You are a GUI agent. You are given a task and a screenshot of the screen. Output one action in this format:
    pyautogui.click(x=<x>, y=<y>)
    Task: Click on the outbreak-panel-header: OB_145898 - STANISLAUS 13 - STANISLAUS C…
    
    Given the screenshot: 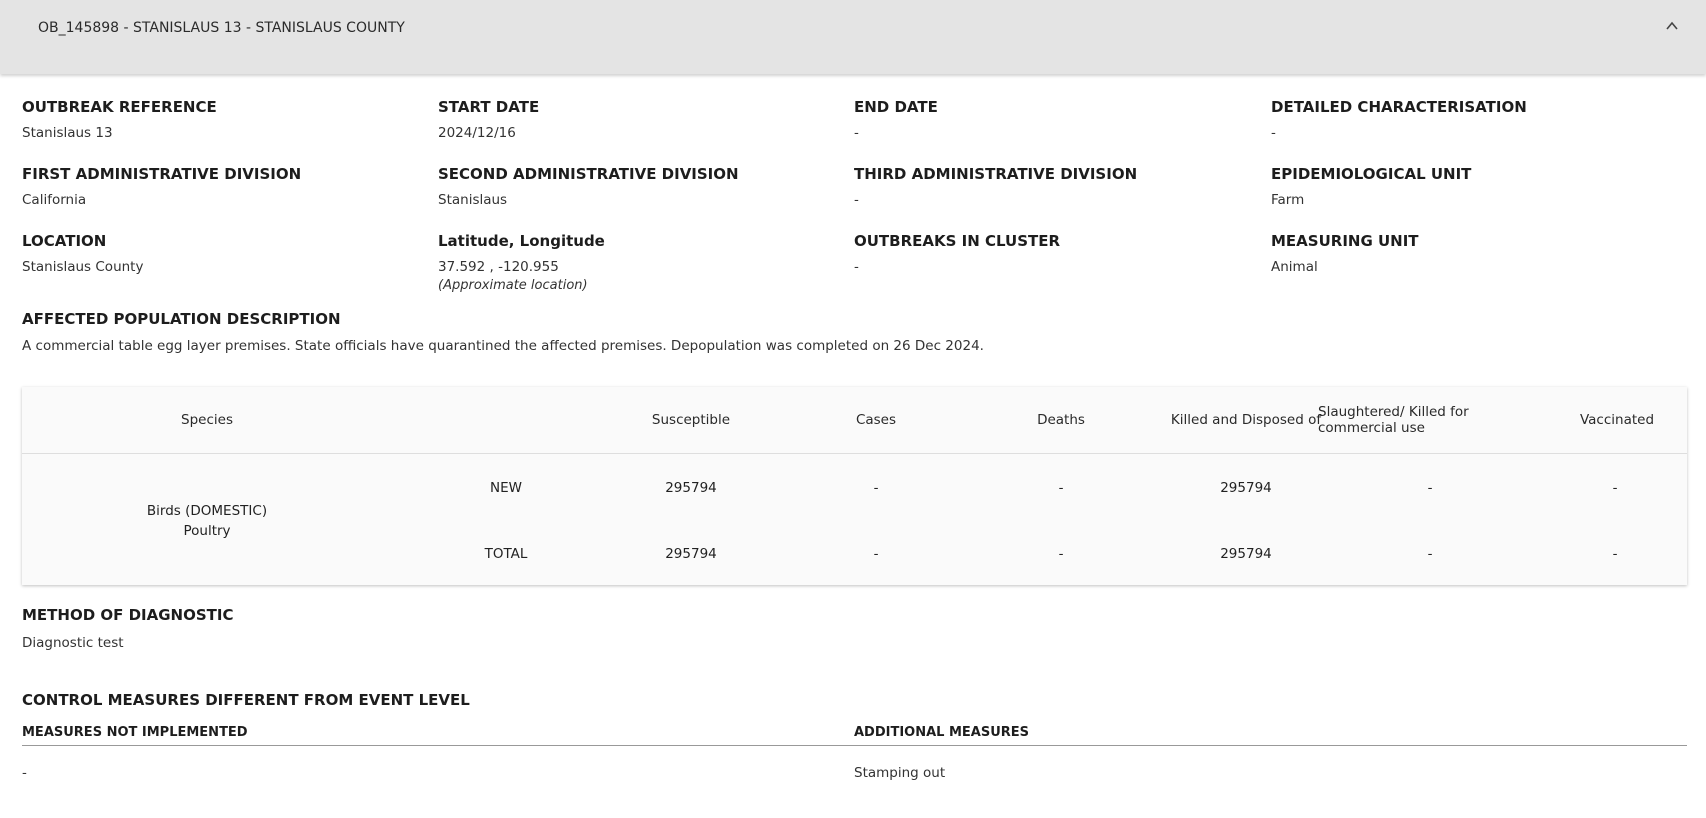 What is the action you would take?
    pyautogui.click(x=853, y=37)
    